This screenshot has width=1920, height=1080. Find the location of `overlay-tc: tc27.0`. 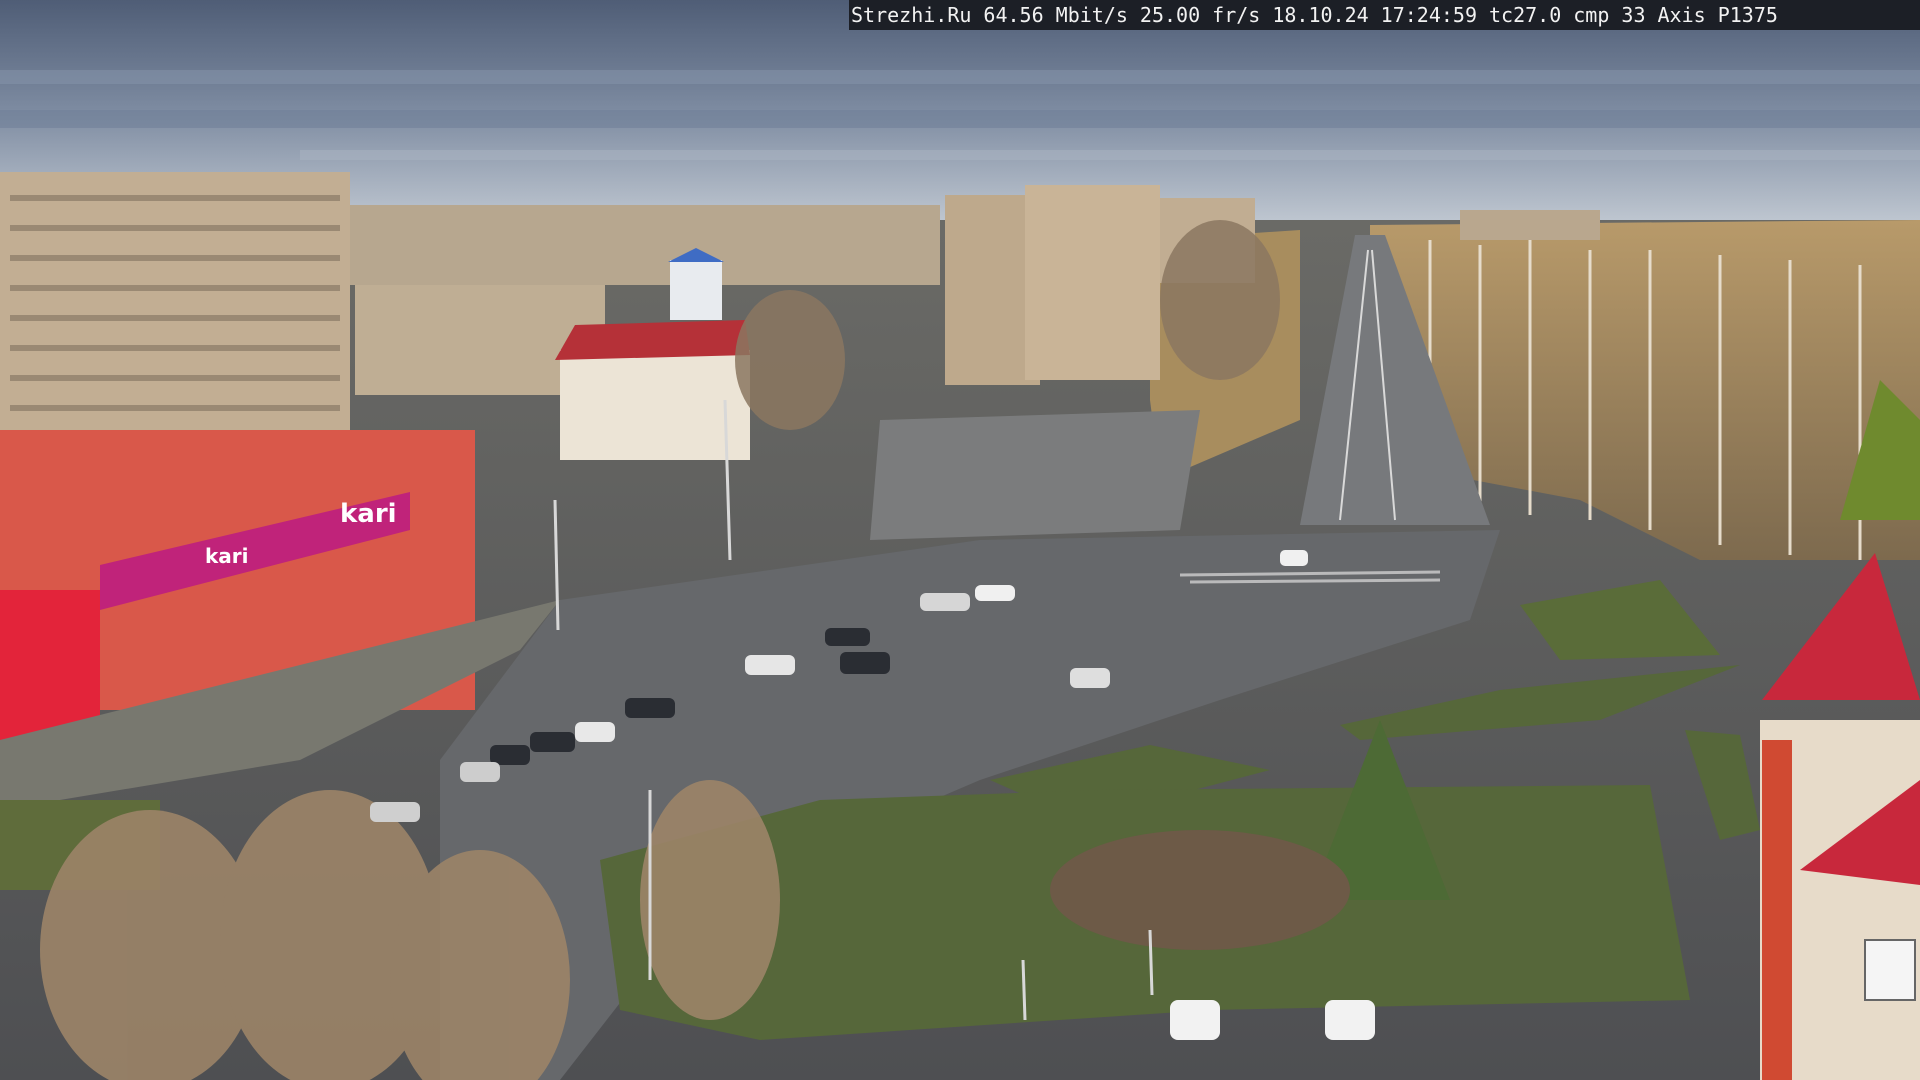

overlay-tc: tc27.0 is located at coordinates (1525, 15).